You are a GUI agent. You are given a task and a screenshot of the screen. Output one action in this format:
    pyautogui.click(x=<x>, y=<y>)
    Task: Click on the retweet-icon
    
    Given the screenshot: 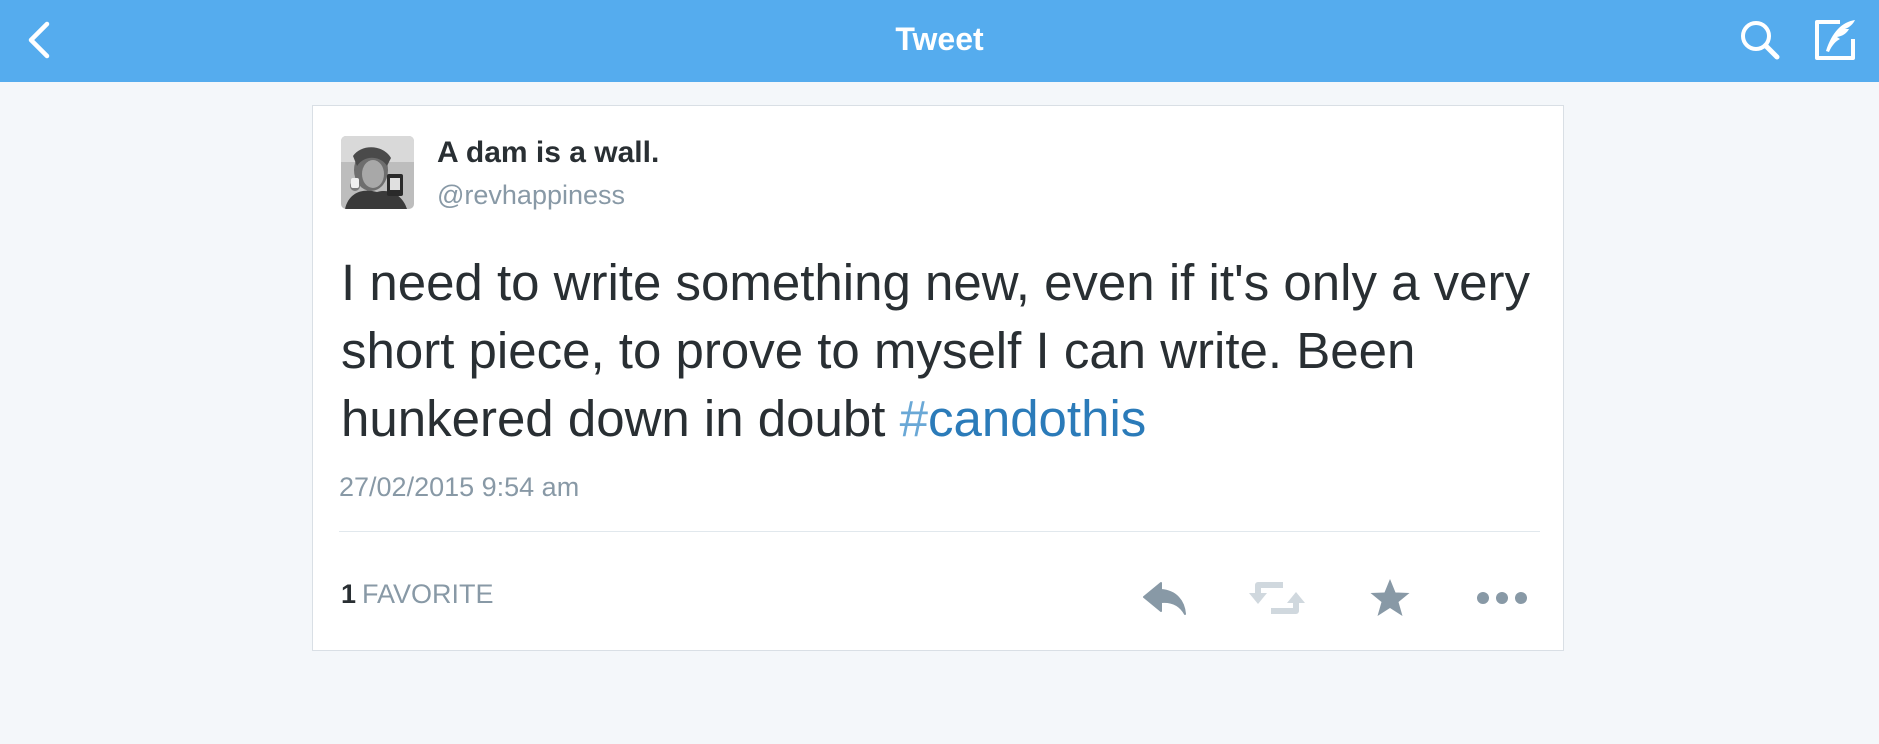 What is the action you would take?
    pyautogui.click(x=1277, y=598)
    